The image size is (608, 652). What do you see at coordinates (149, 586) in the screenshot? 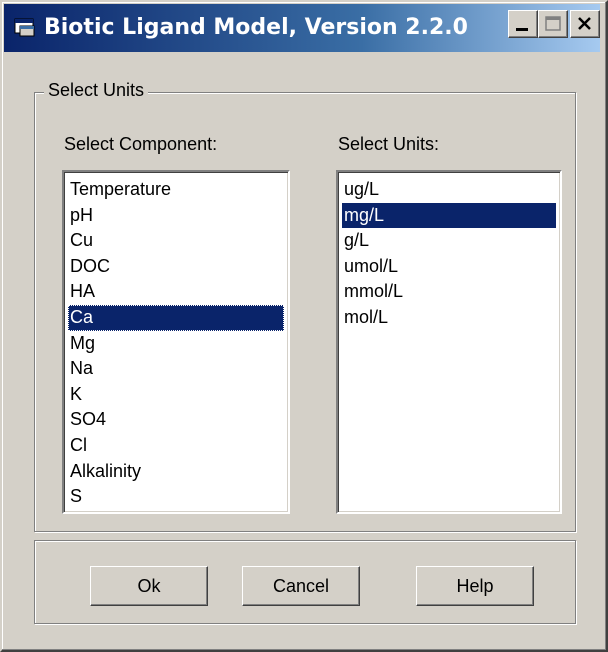
I see `ok-button: Ok` at bounding box center [149, 586].